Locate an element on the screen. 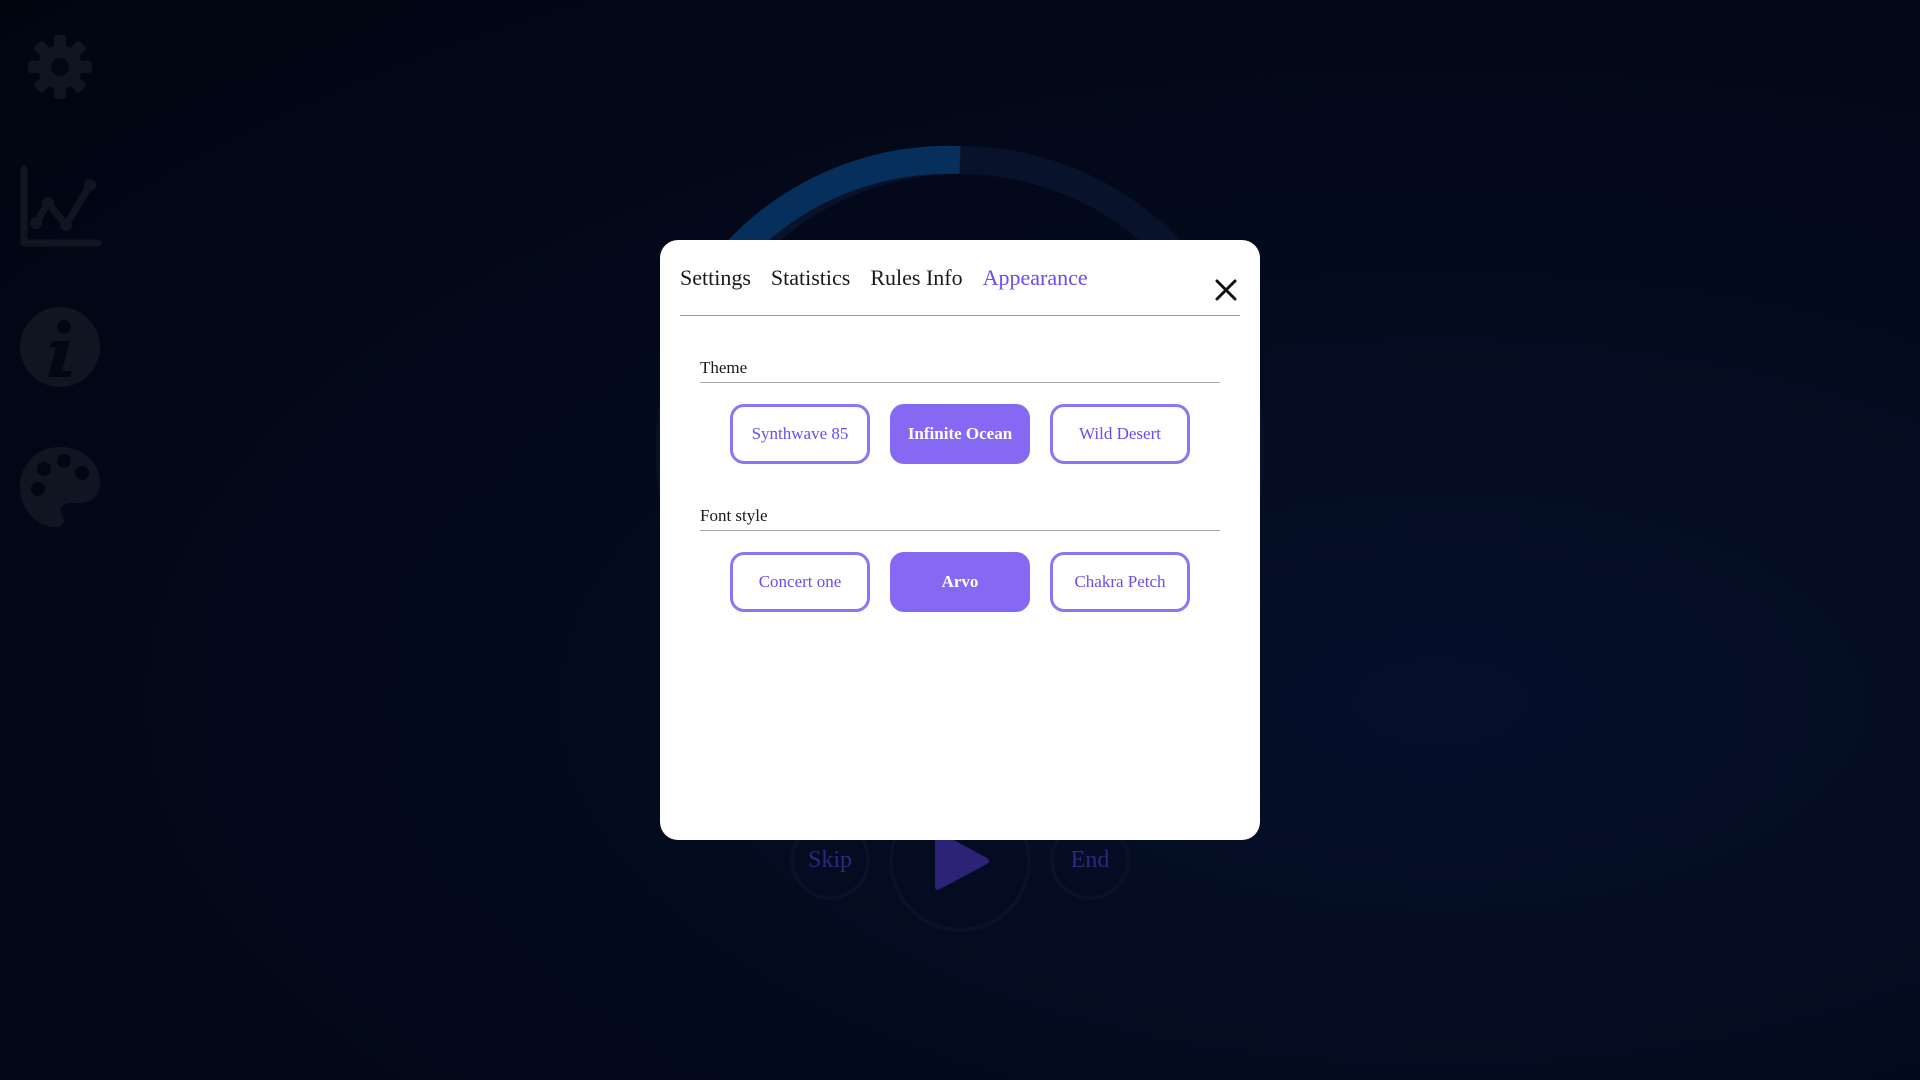 This screenshot has width=1920, height=1080. font-style-divider is located at coordinates (960, 530).